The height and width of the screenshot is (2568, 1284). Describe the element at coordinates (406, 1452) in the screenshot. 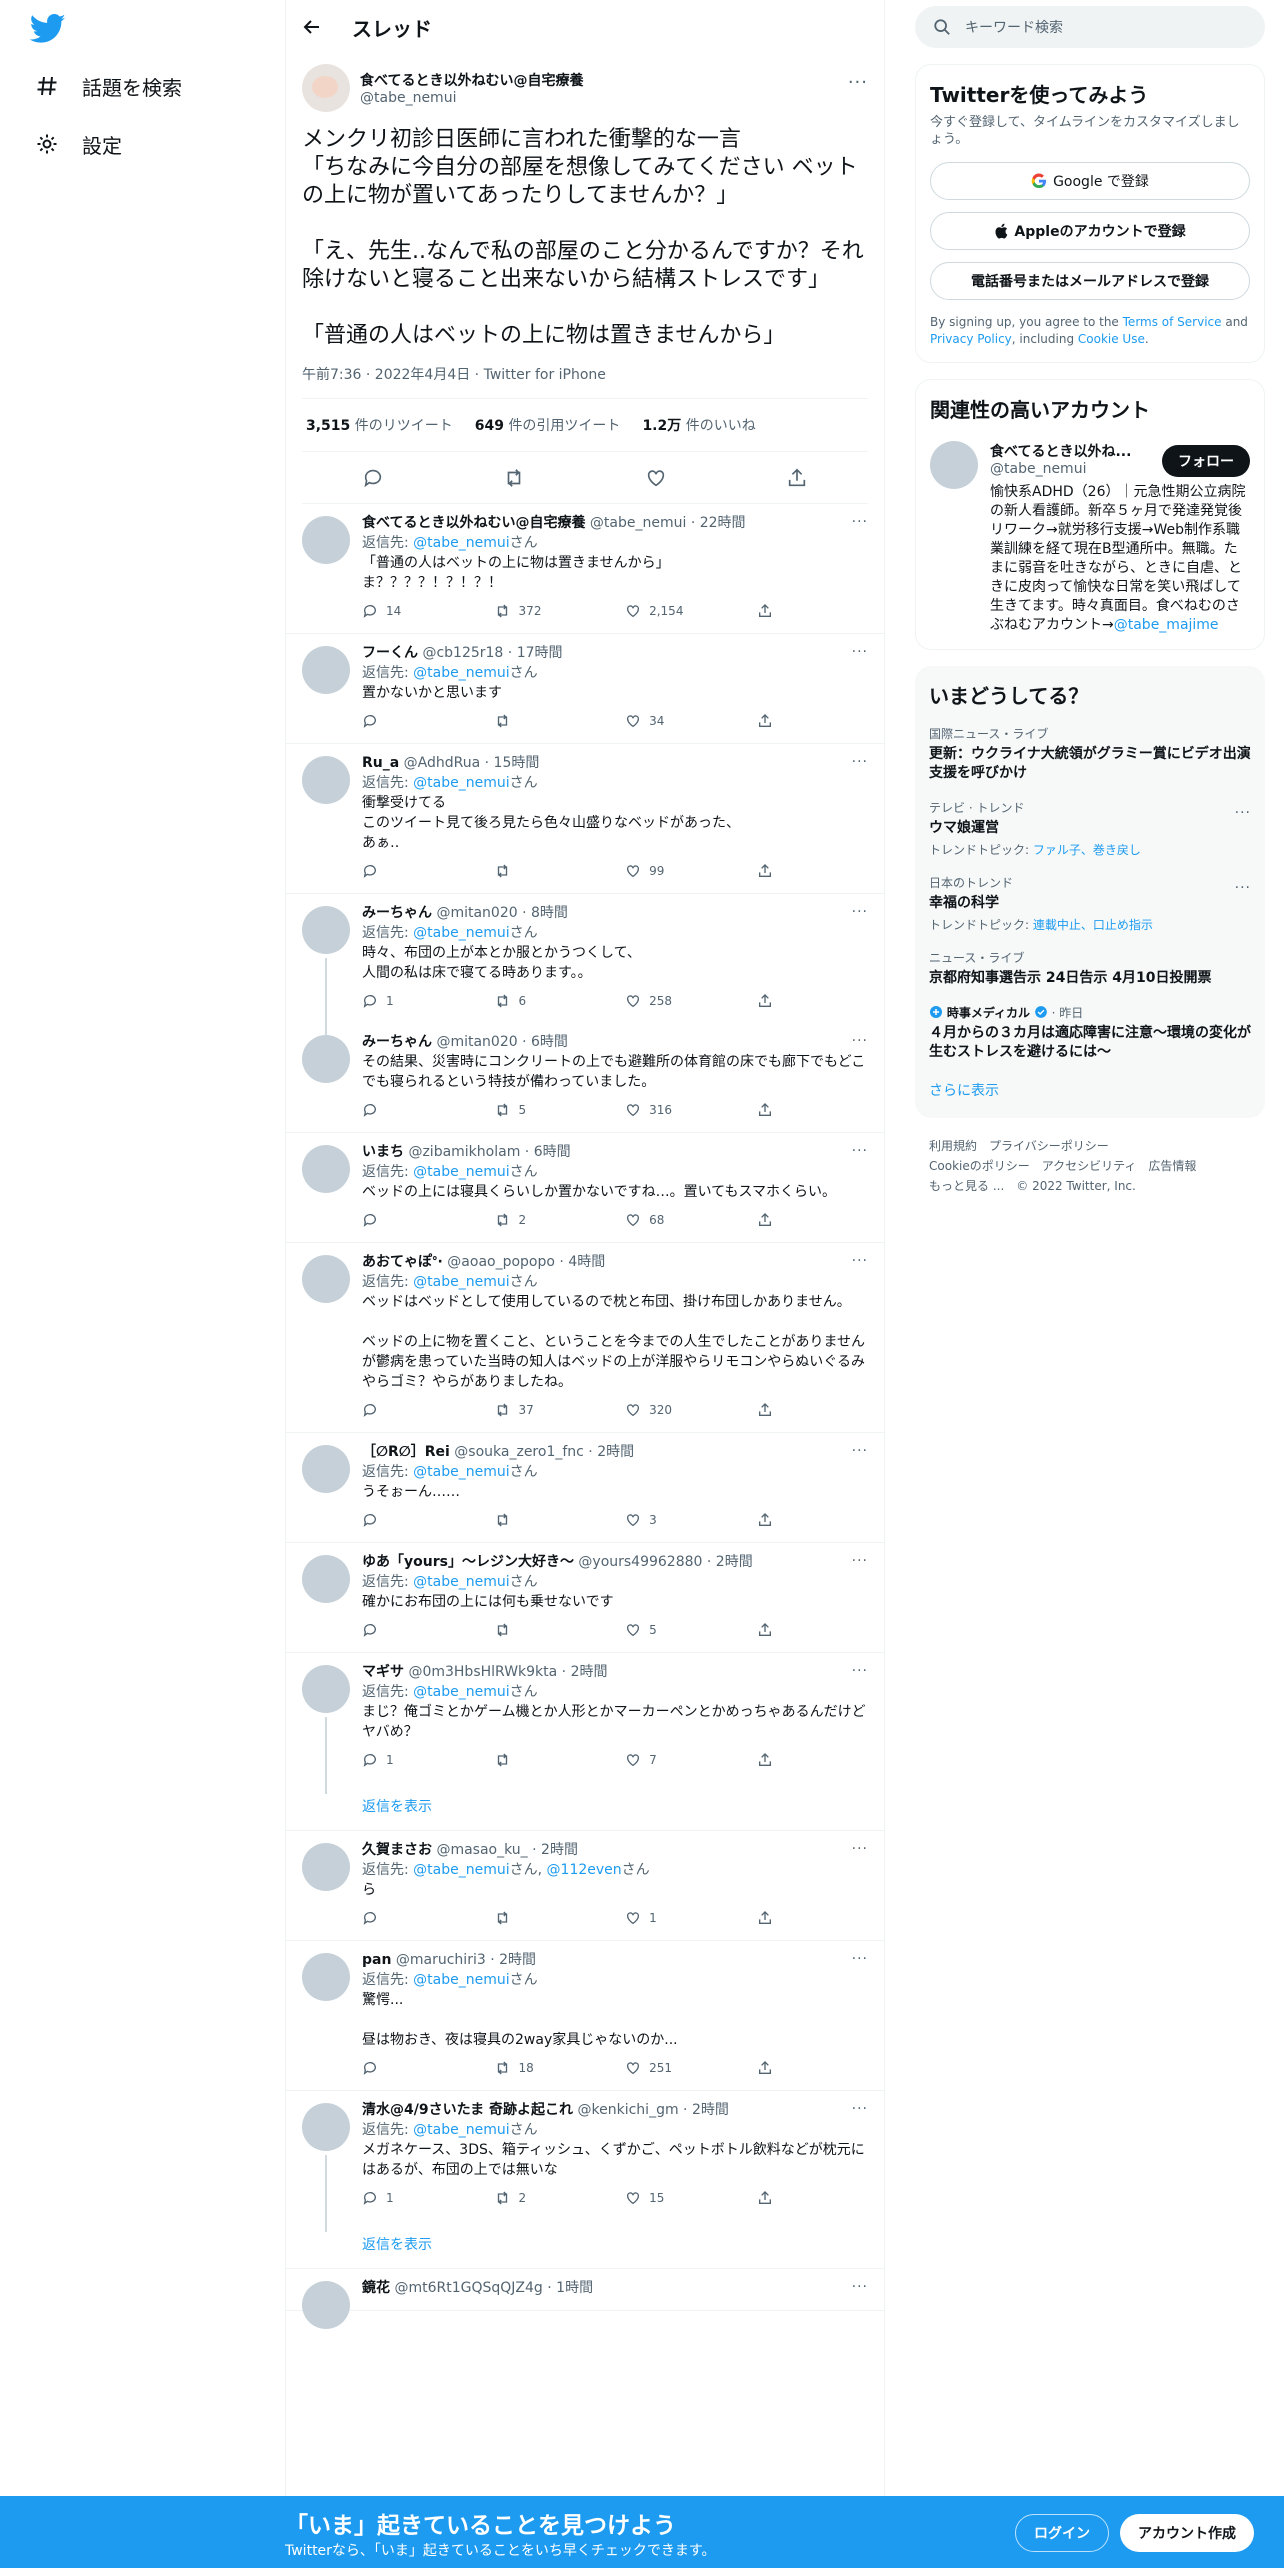

I see `reply-author-name: ［∅R∅］Rei` at that location.